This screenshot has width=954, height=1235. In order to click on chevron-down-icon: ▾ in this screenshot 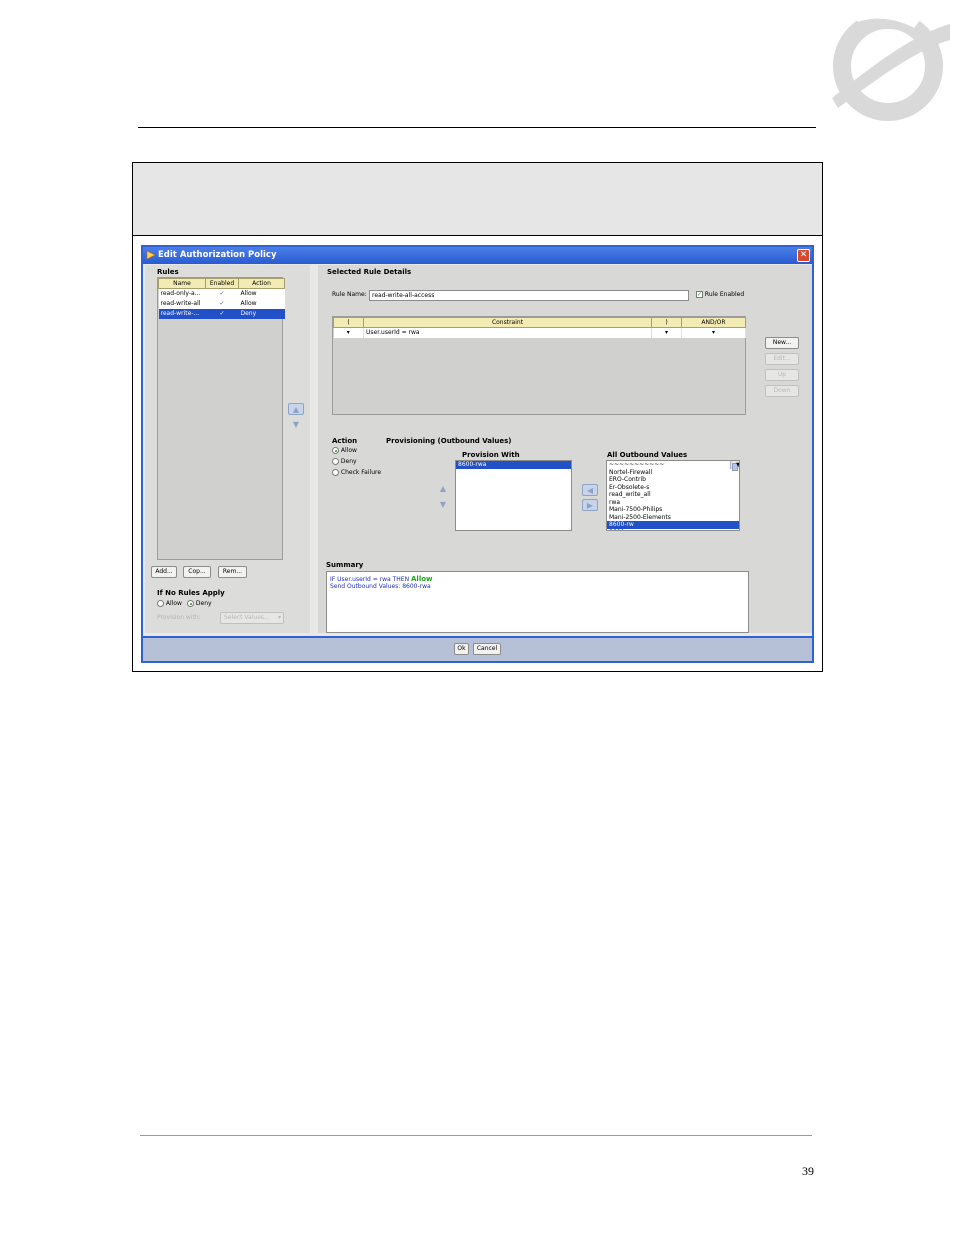, I will do `click(279, 617)`.